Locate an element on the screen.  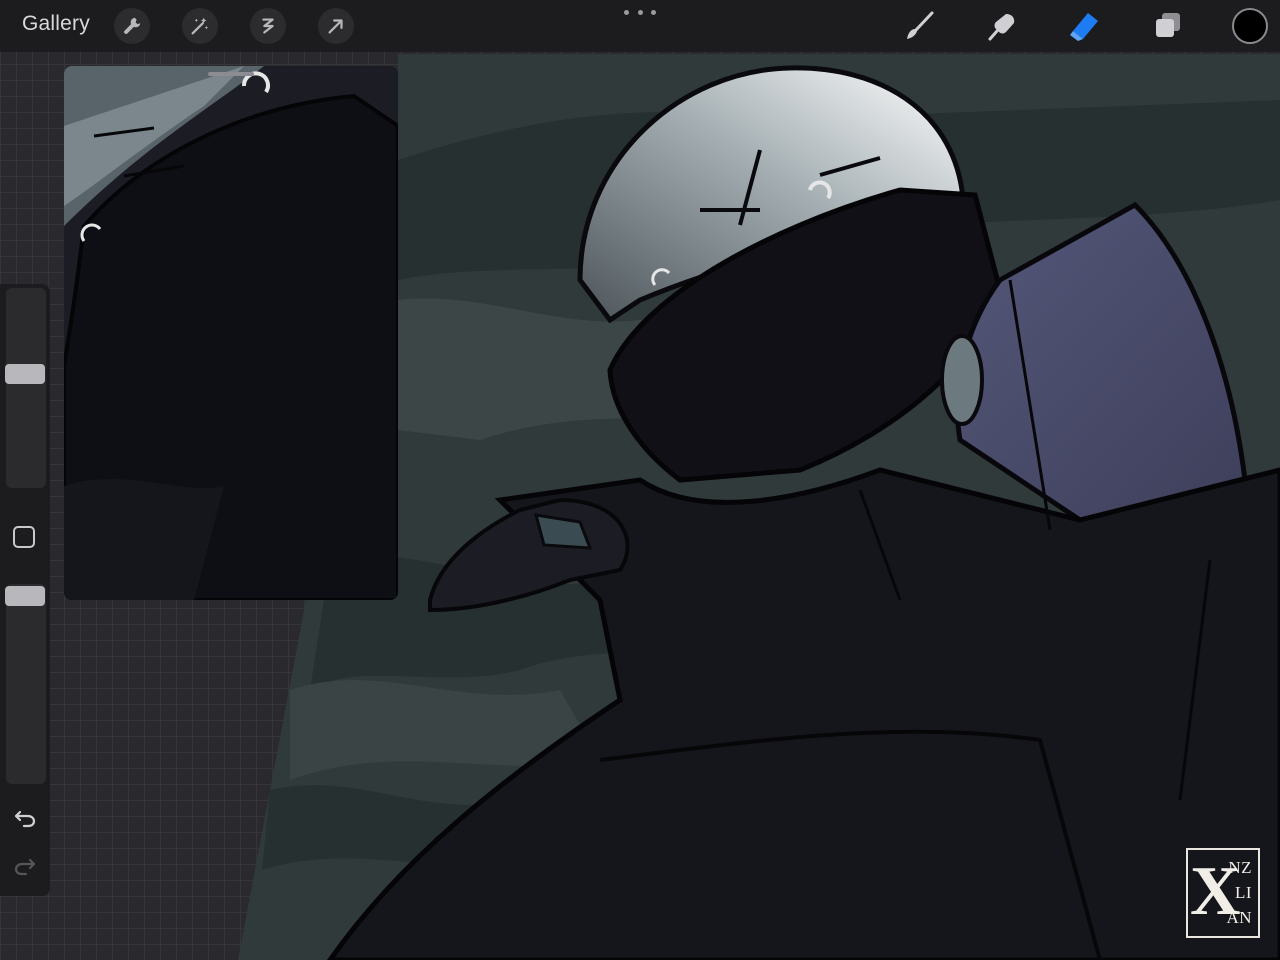
sidebar is located at coordinates (25, 590).